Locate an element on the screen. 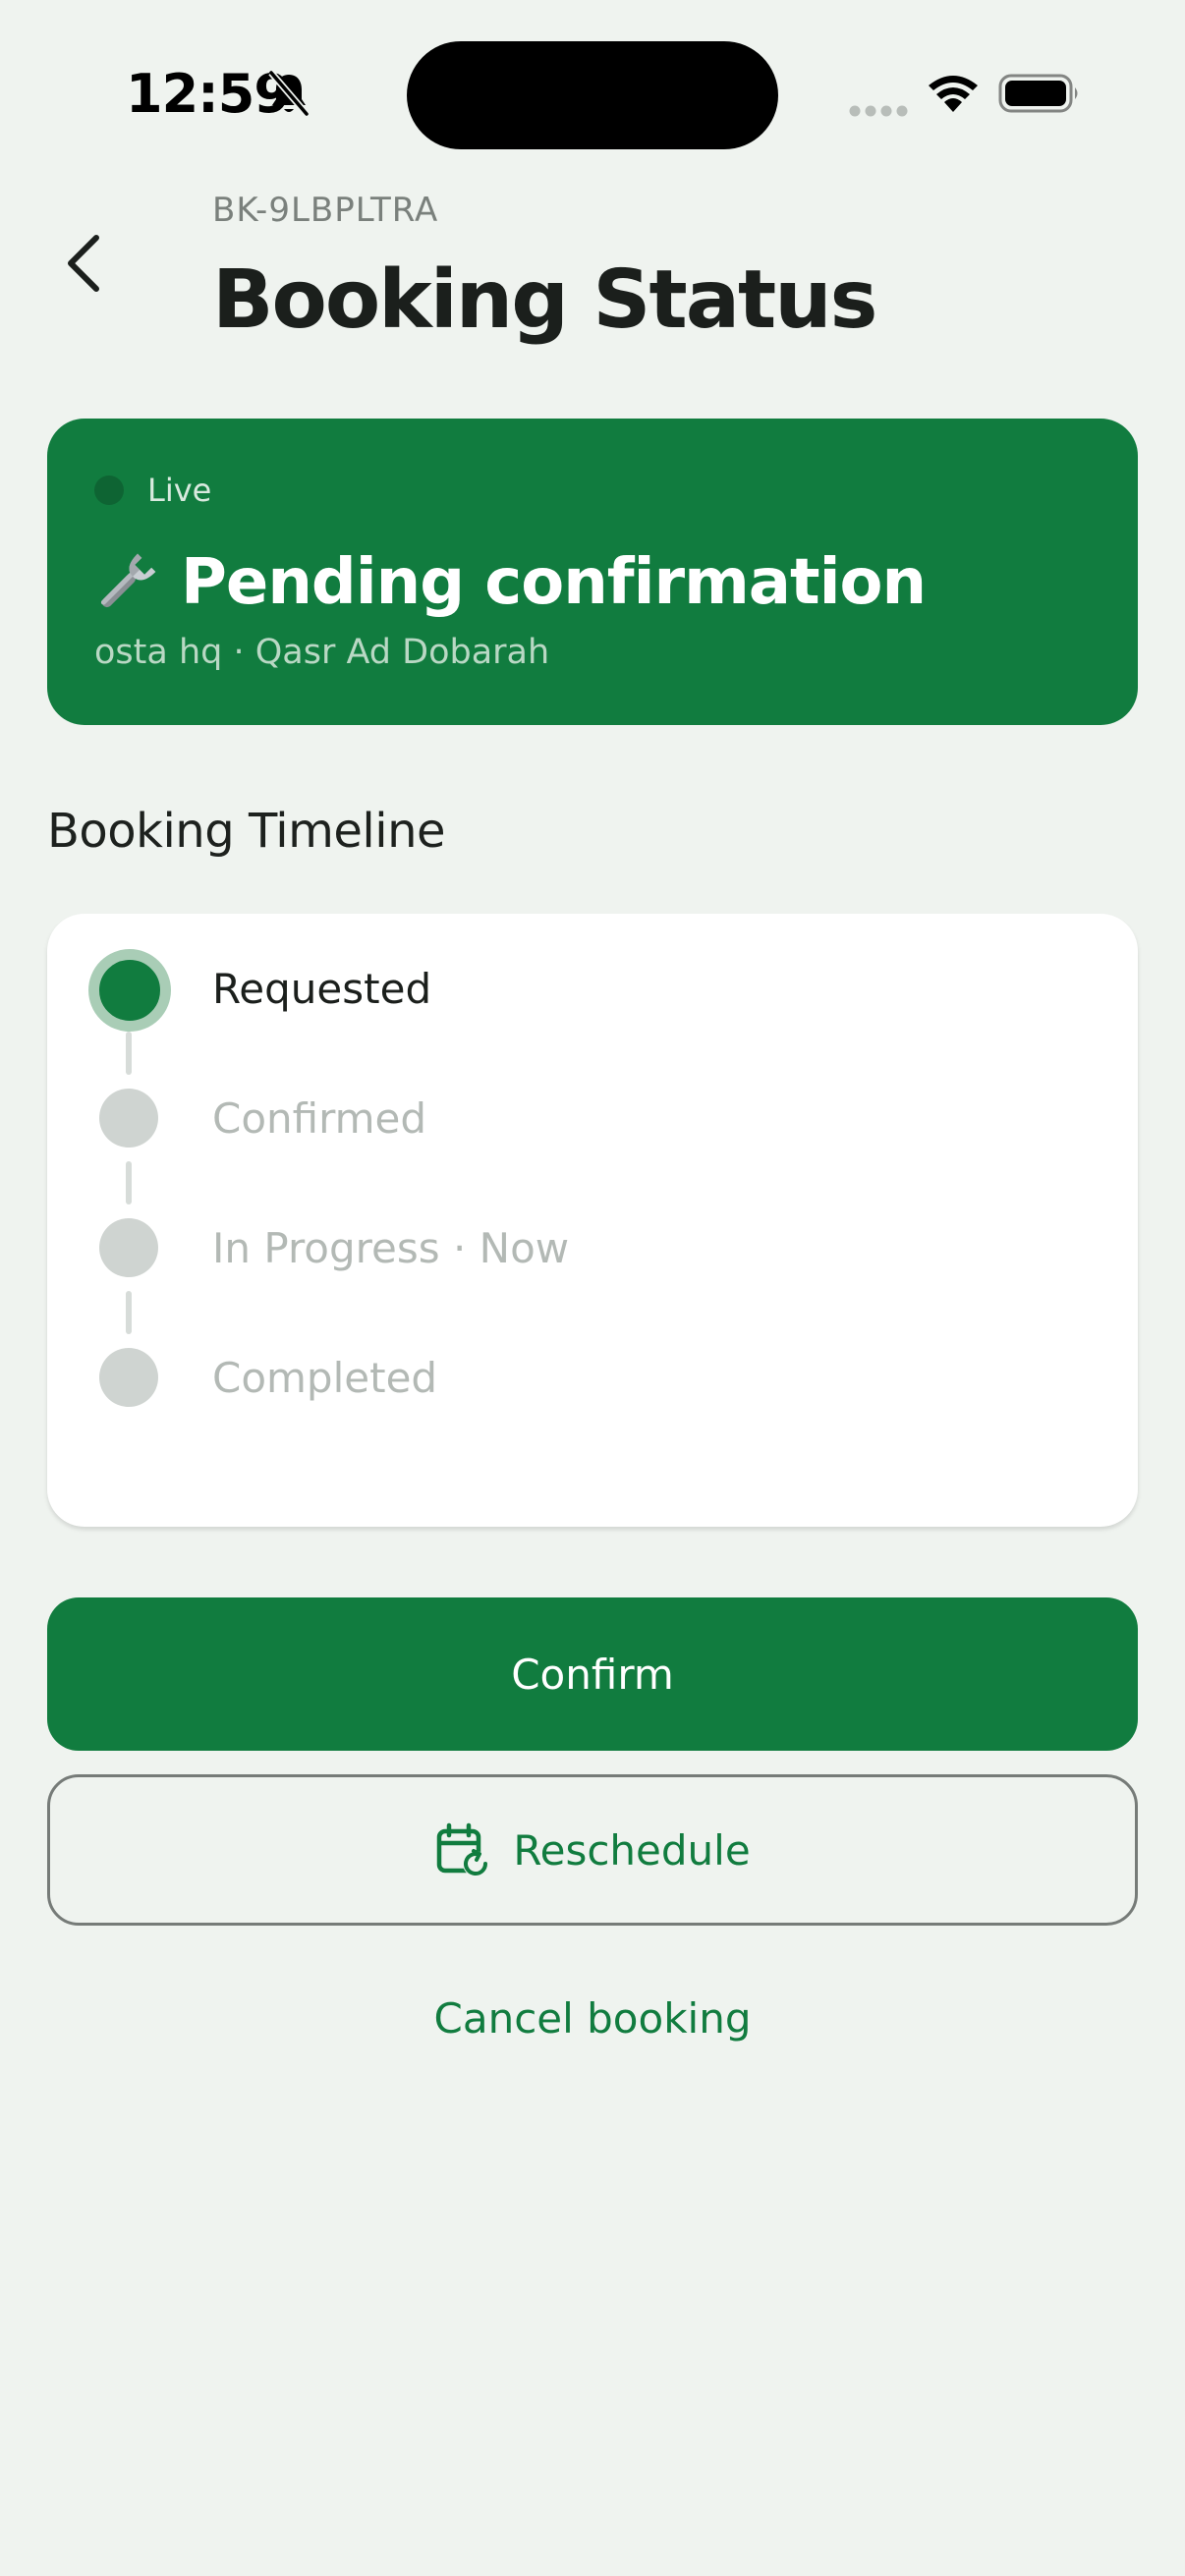 This screenshot has height=2576, width=1185. status-time: 12:59 is located at coordinates (209, 94).